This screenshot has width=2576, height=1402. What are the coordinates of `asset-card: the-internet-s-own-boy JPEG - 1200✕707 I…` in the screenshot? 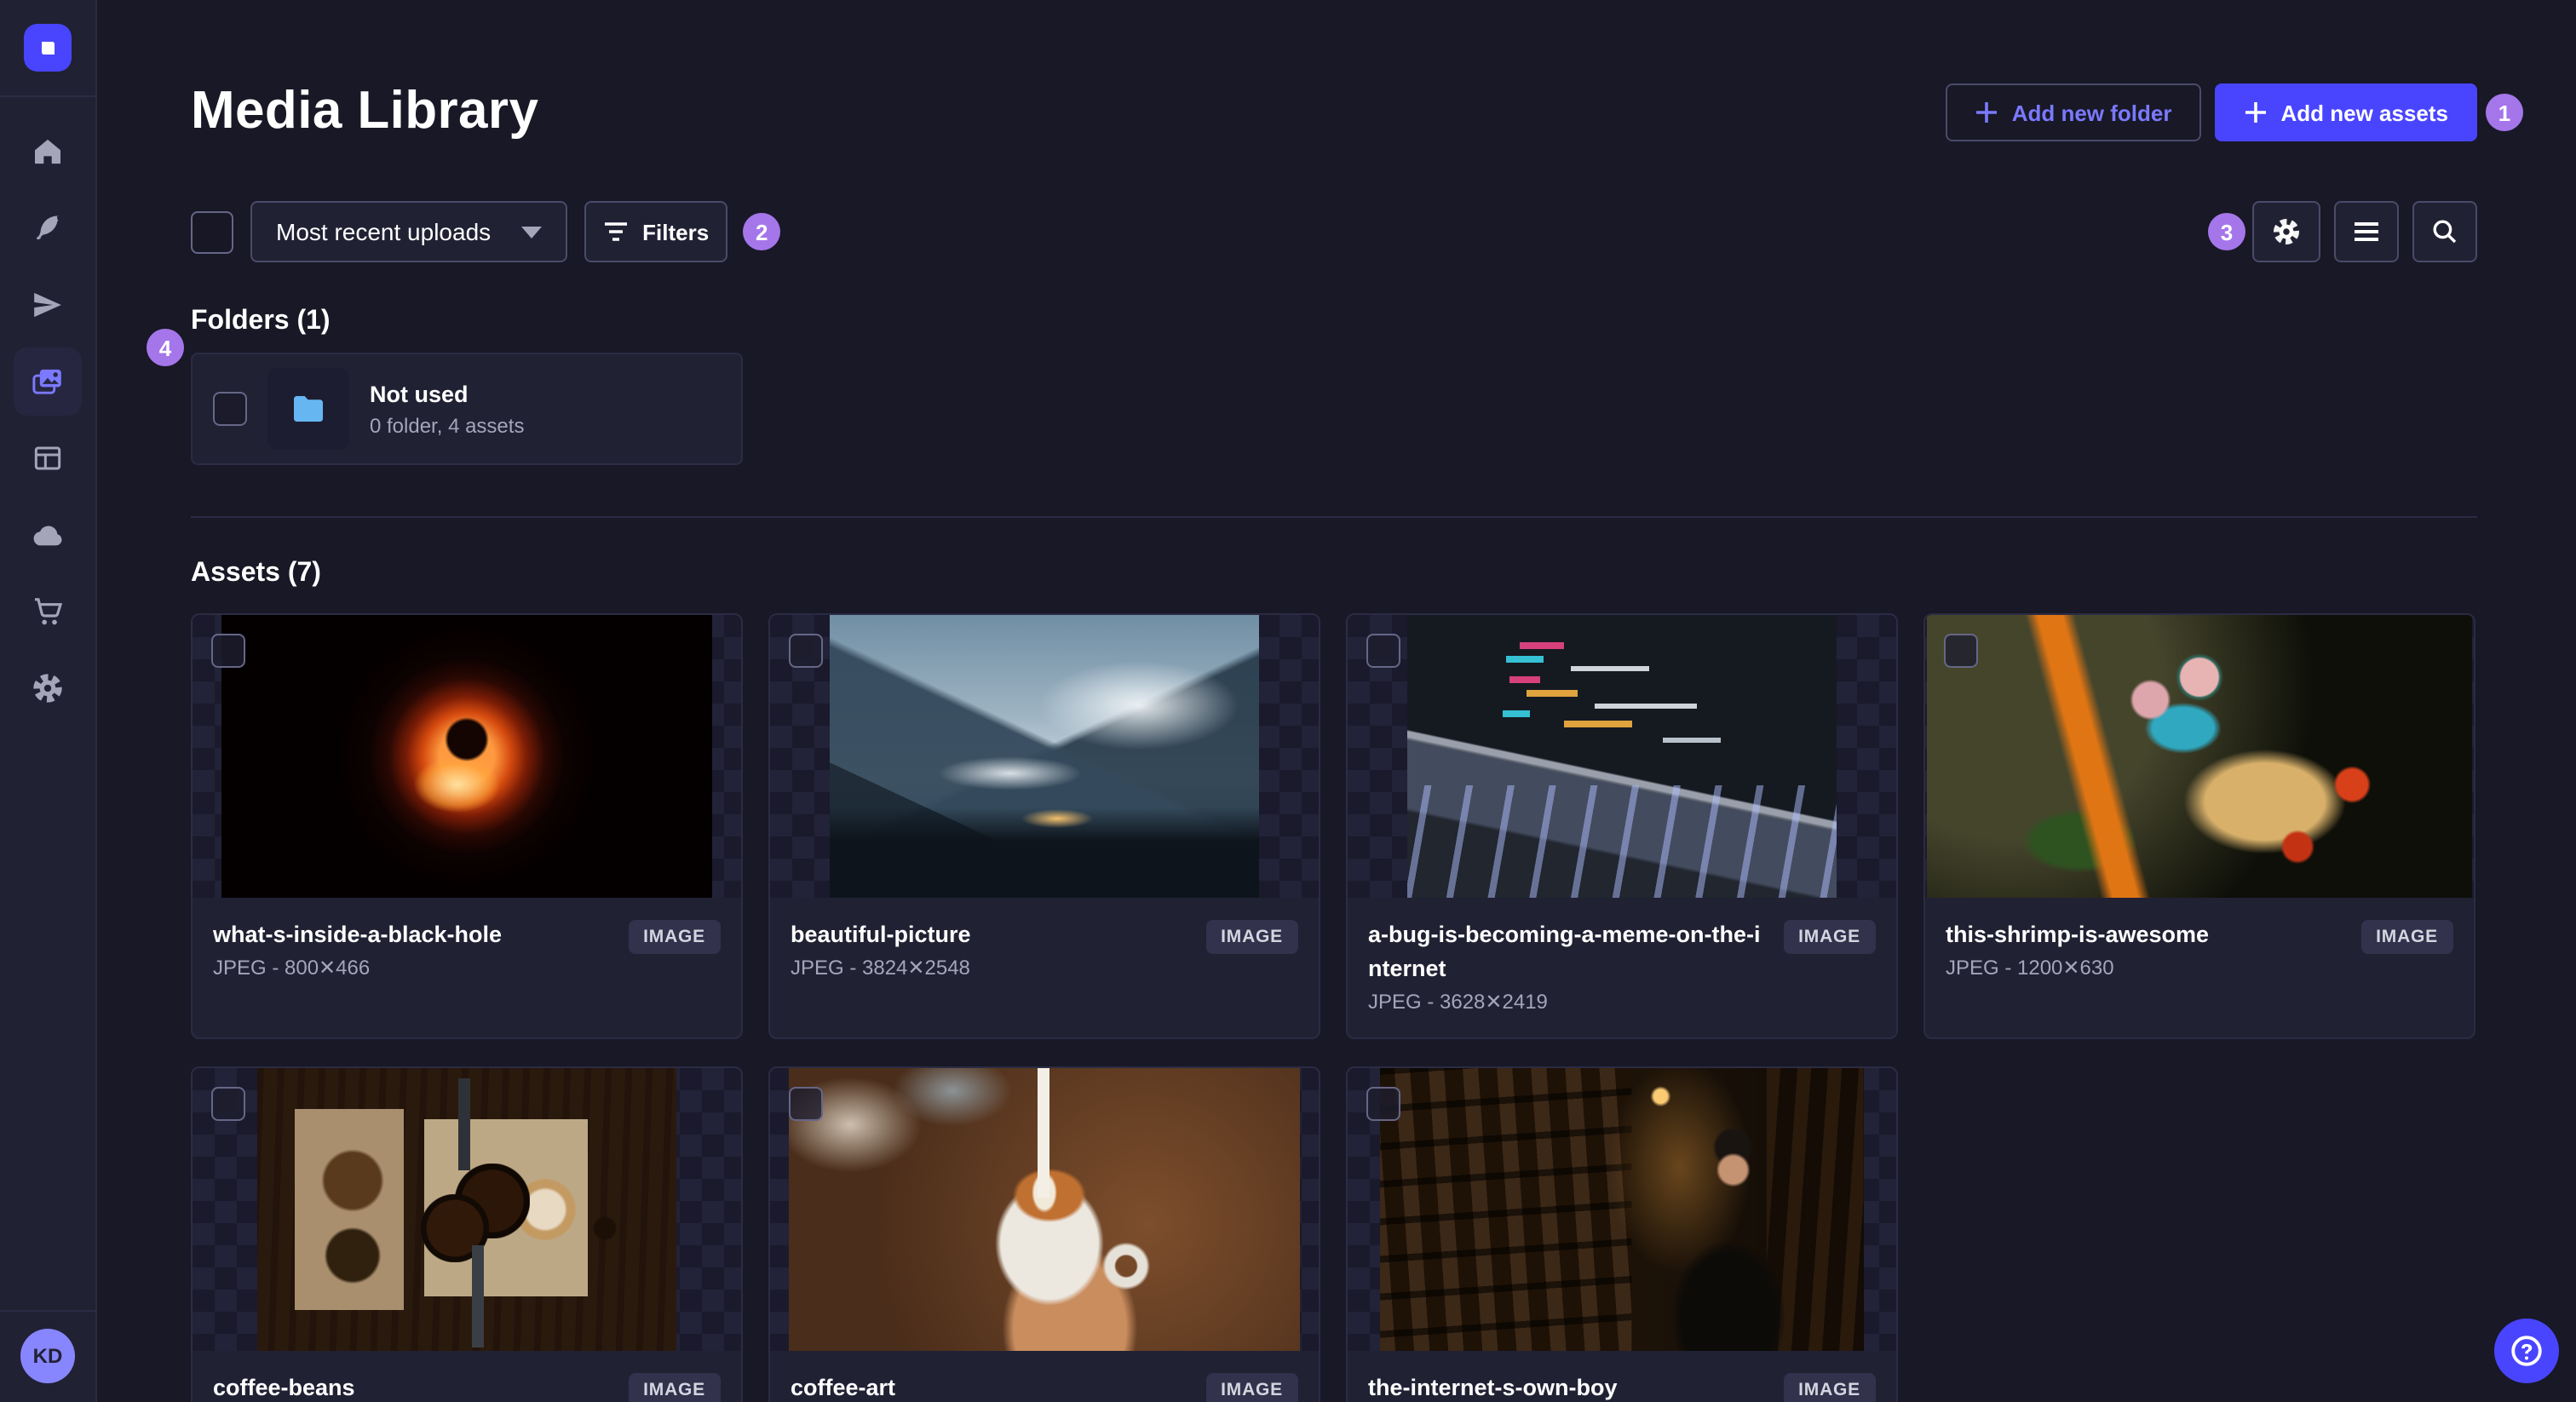 It's located at (1622, 1234).